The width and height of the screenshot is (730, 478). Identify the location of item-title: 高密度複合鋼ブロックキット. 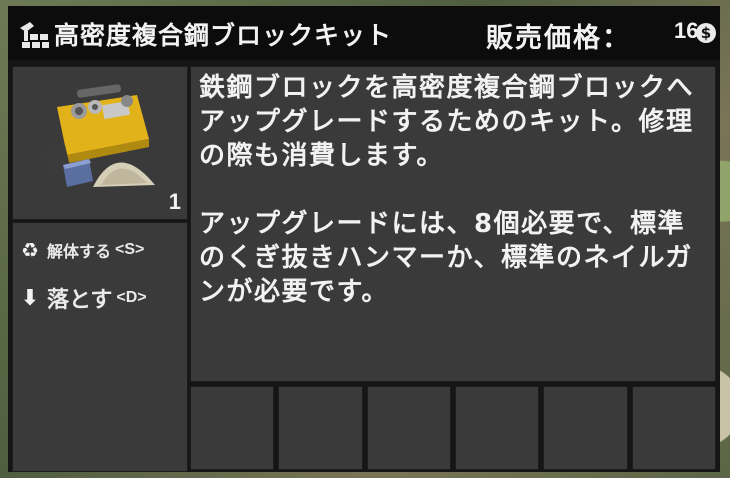
(223, 35).